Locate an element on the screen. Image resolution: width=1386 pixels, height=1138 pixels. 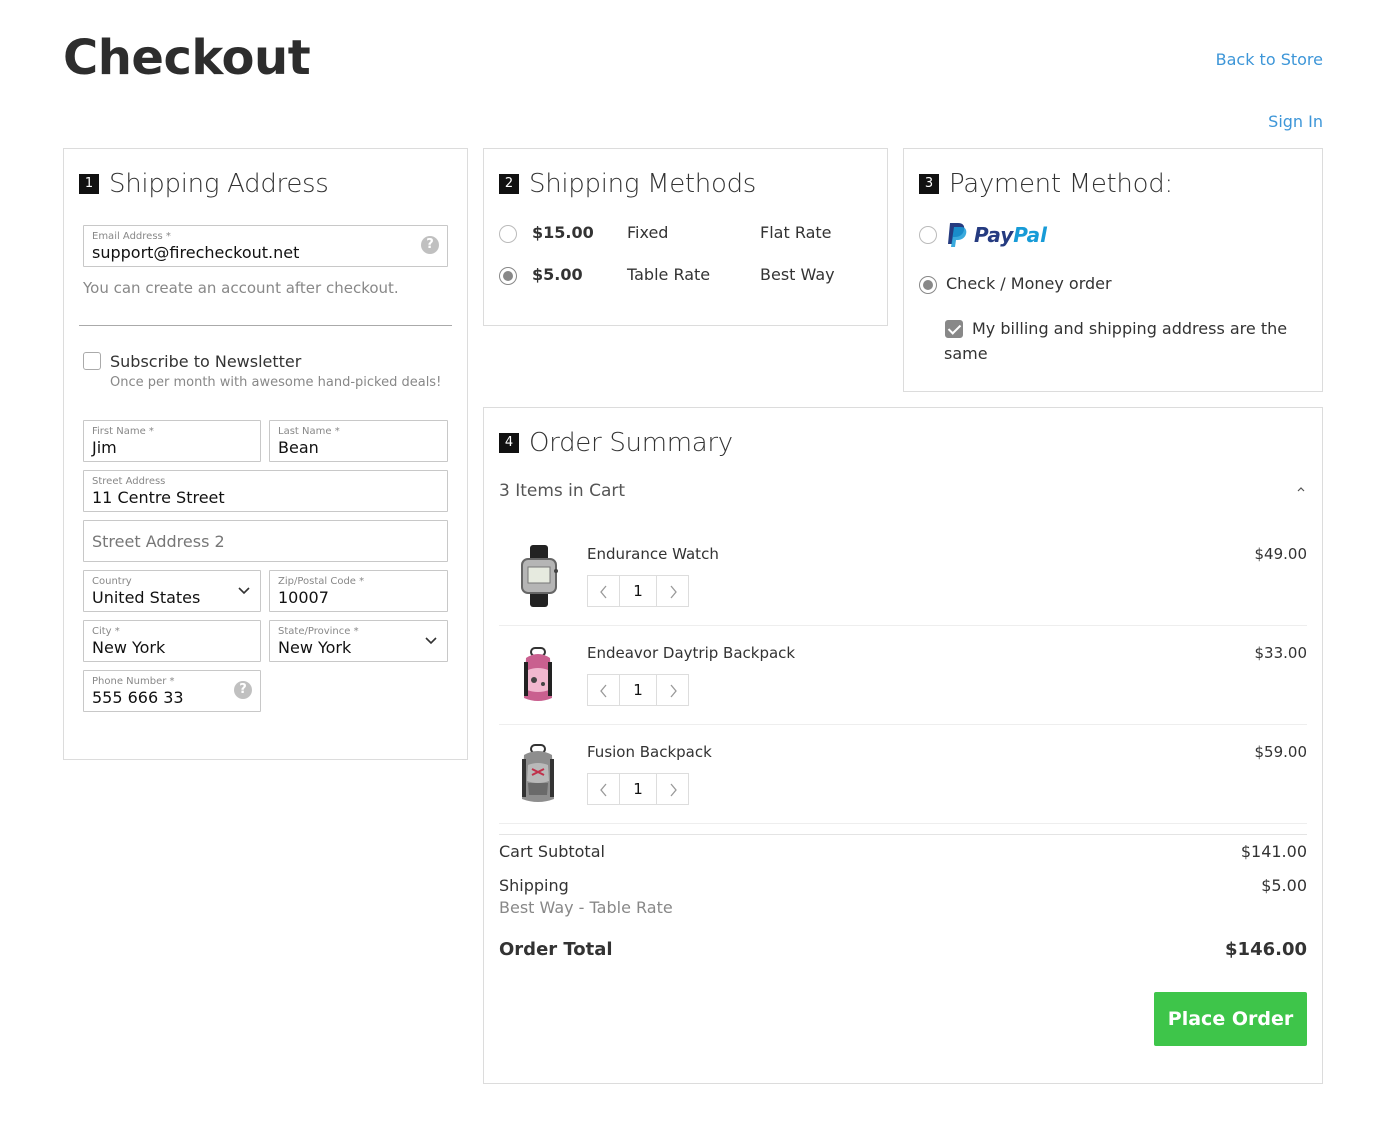
state-select: State/Province * New York is located at coordinates (358, 641).